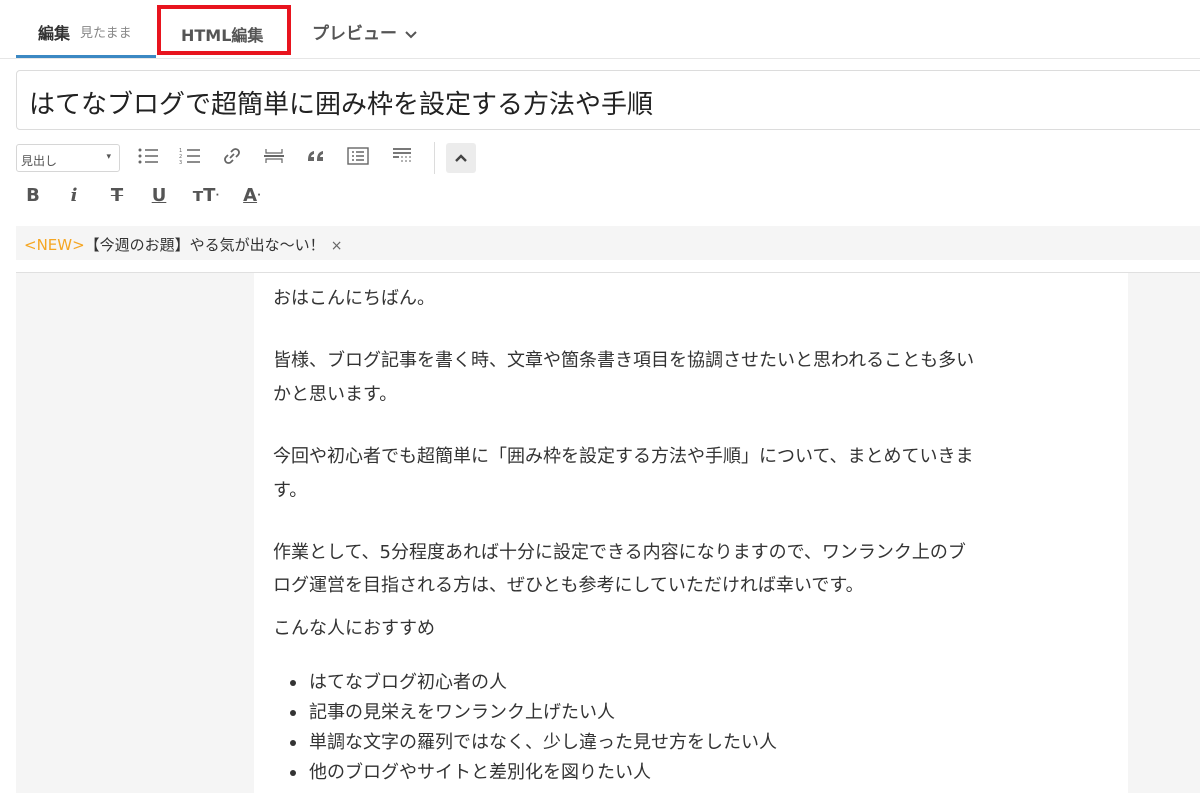 The width and height of the screenshot is (1200, 793). Describe the element at coordinates (402, 156) in the screenshot. I see `read-more-icon` at that location.